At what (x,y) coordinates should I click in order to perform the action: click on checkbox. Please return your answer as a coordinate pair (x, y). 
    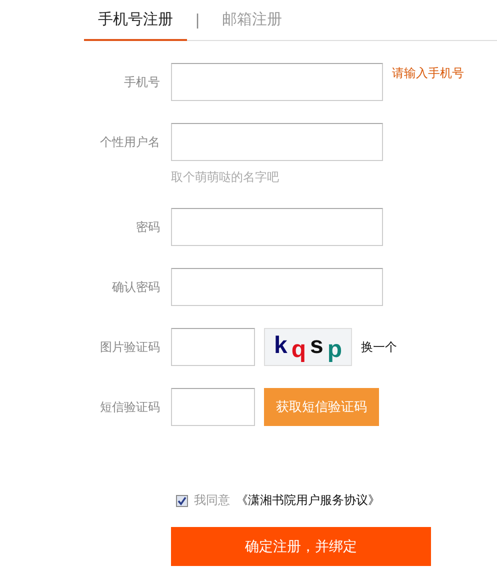
    Looking at the image, I should click on (182, 500).